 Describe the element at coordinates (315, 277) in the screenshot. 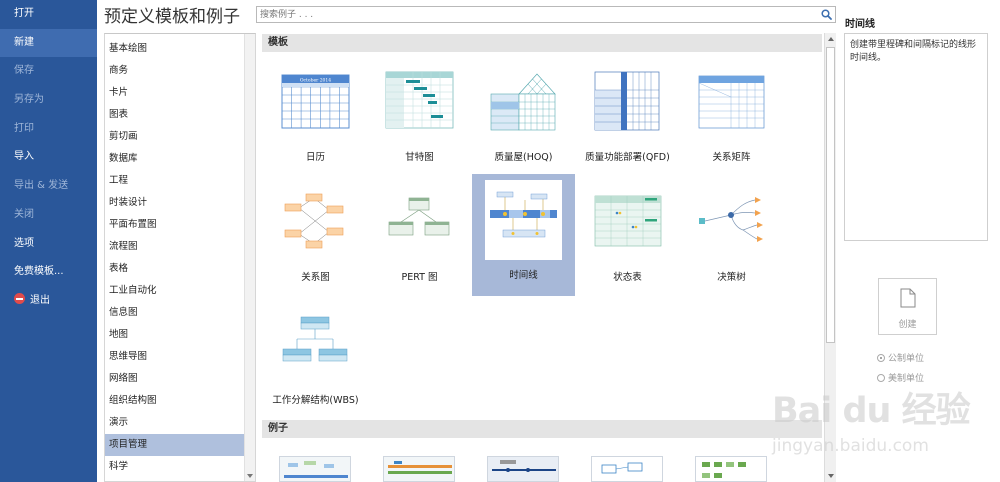

I see `template-label: 关系图` at that location.